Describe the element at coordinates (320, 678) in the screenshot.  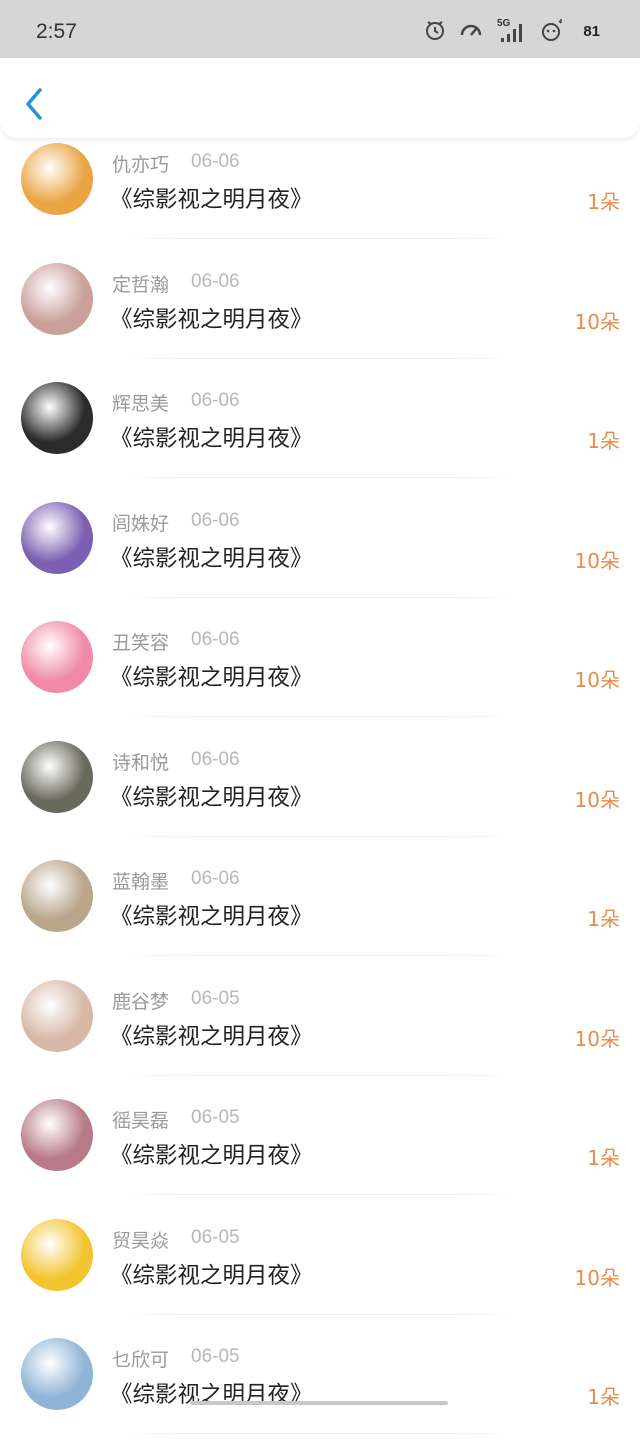
I see `list-item: 丑笑容 06-06 《综影视之明月夜》 10朵` at that location.